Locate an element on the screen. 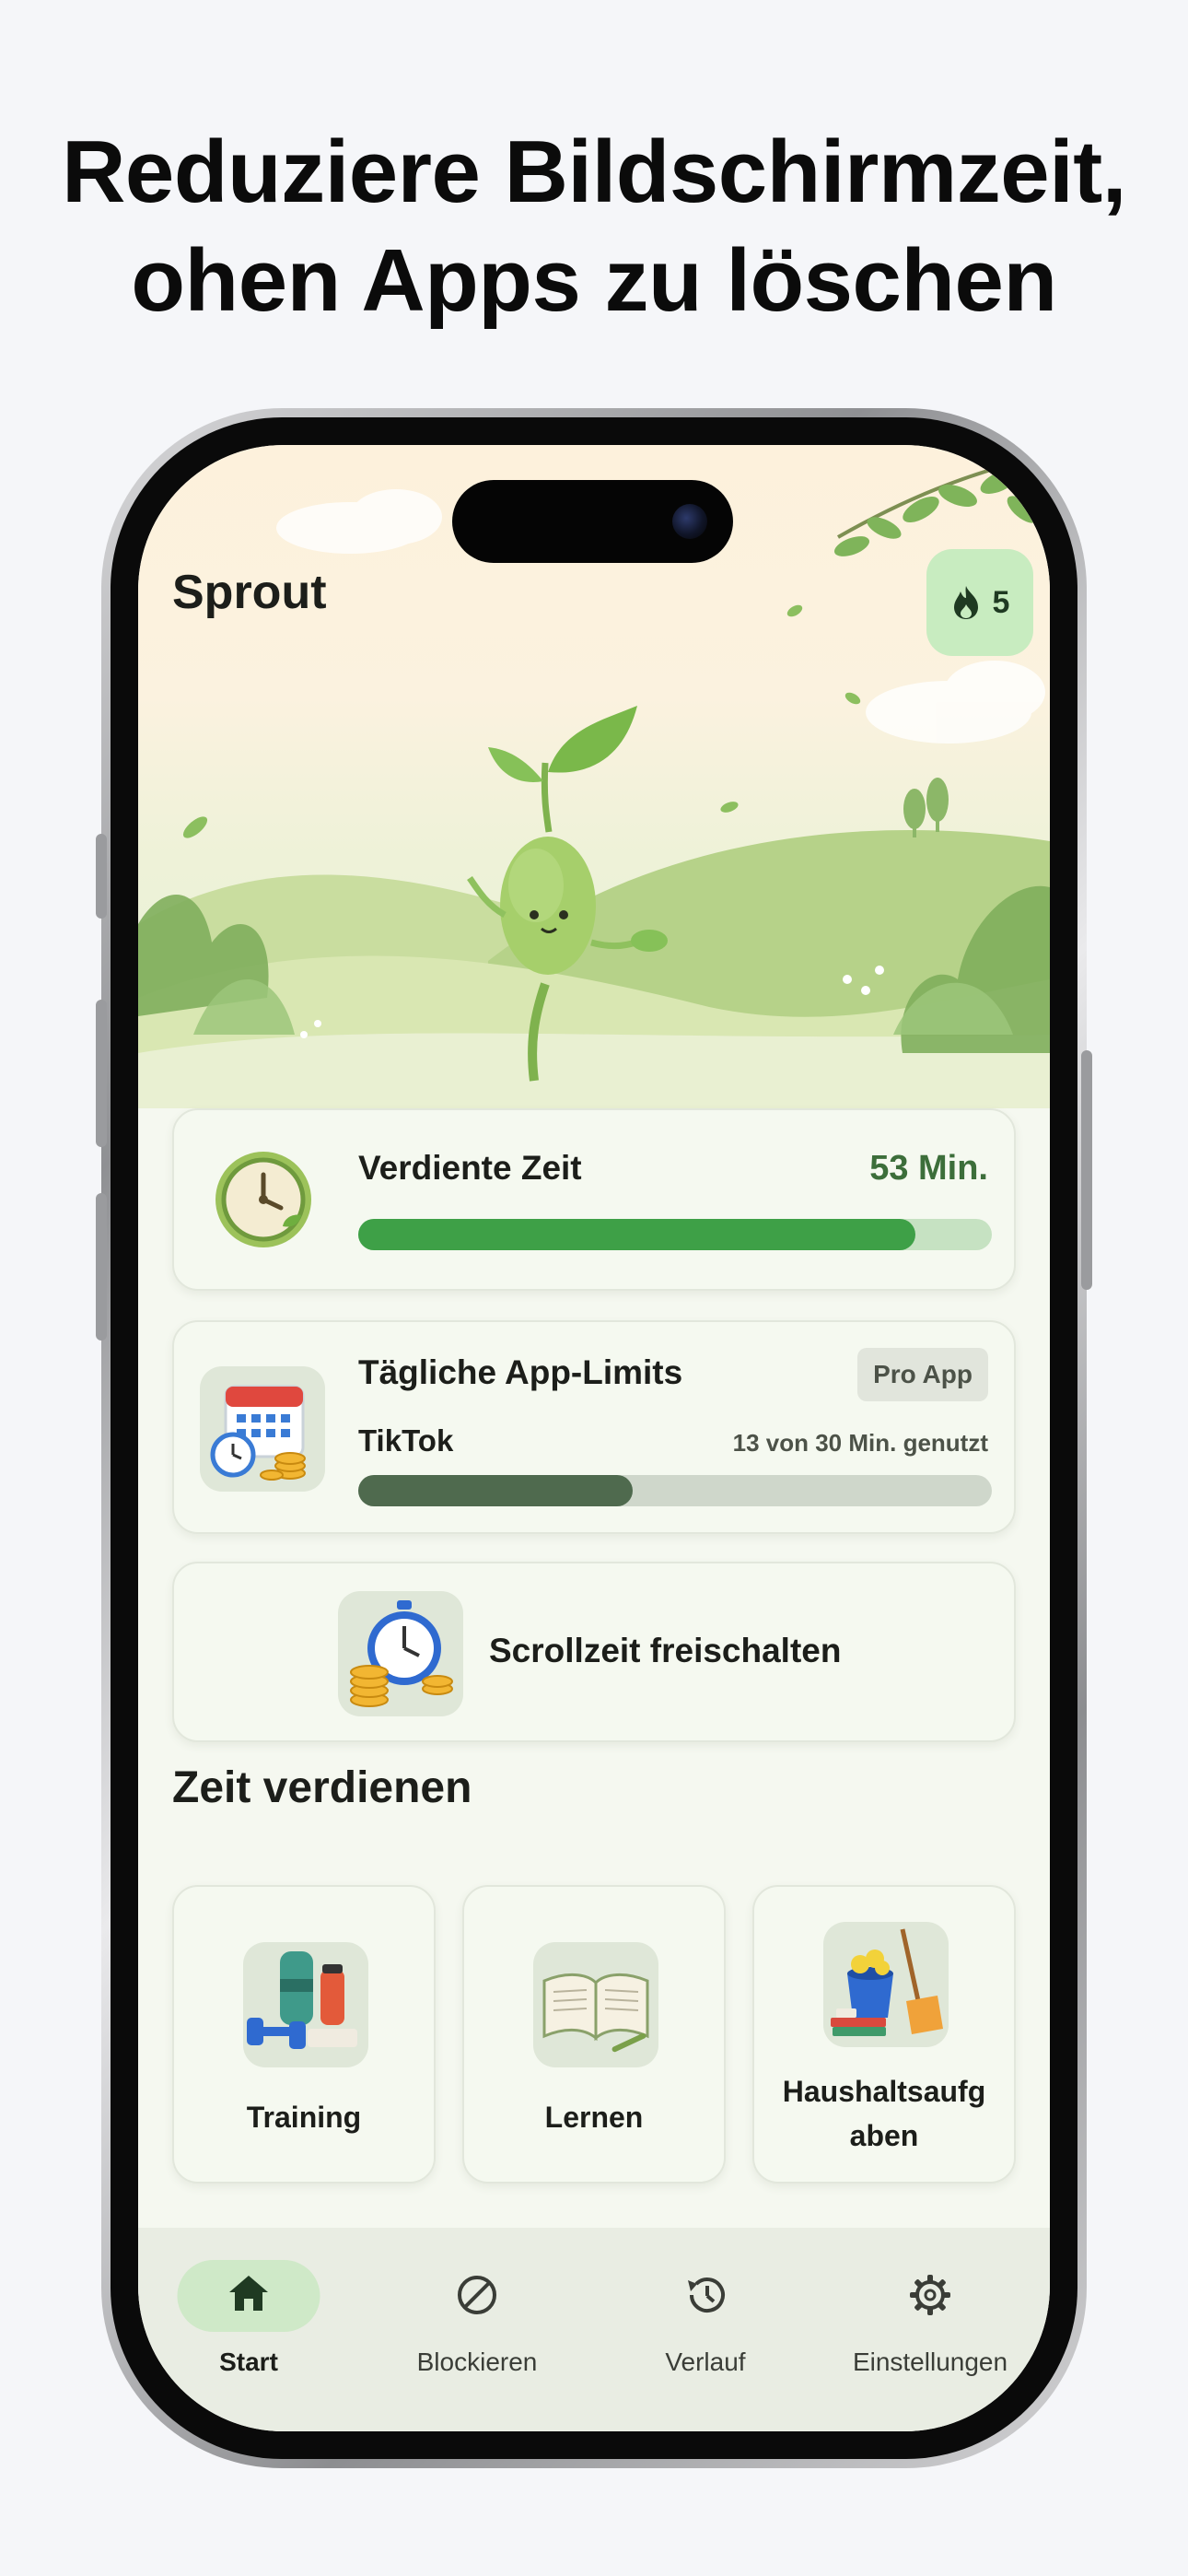 The width and height of the screenshot is (1188, 2576). gear-icon is located at coordinates (930, 2295).